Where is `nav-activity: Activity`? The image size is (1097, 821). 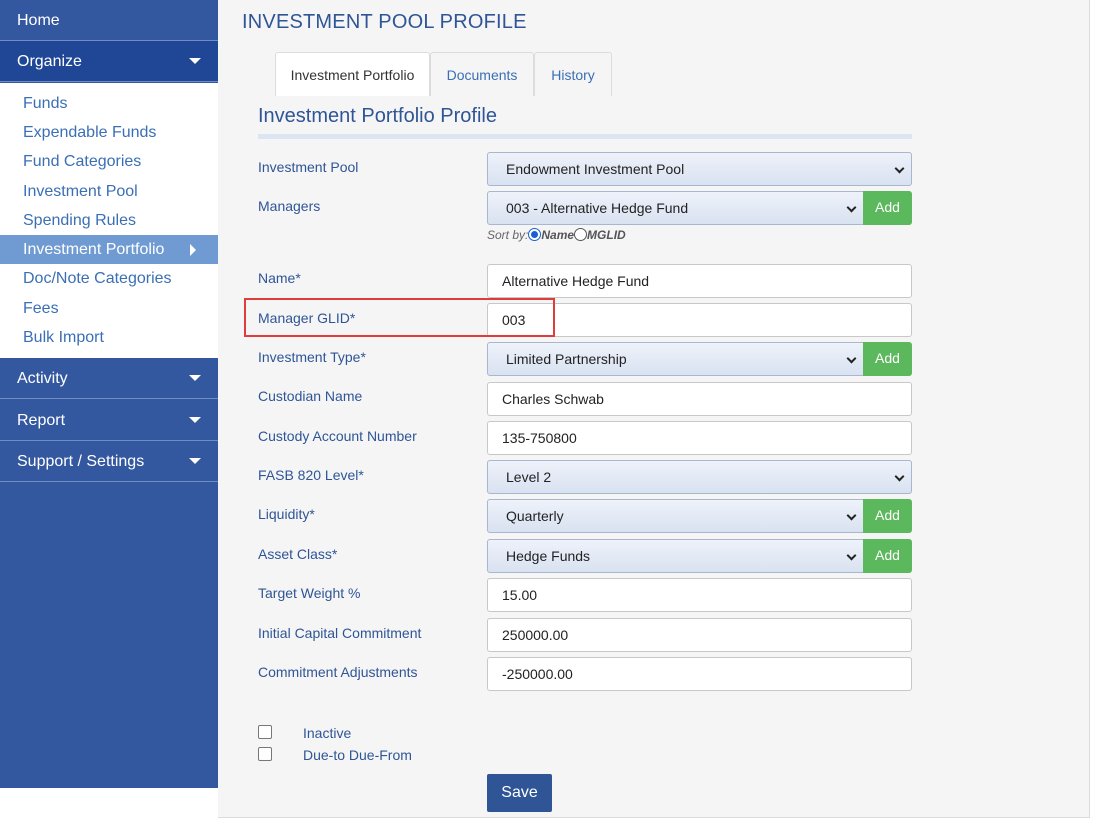 nav-activity: Activity is located at coordinates (109, 378).